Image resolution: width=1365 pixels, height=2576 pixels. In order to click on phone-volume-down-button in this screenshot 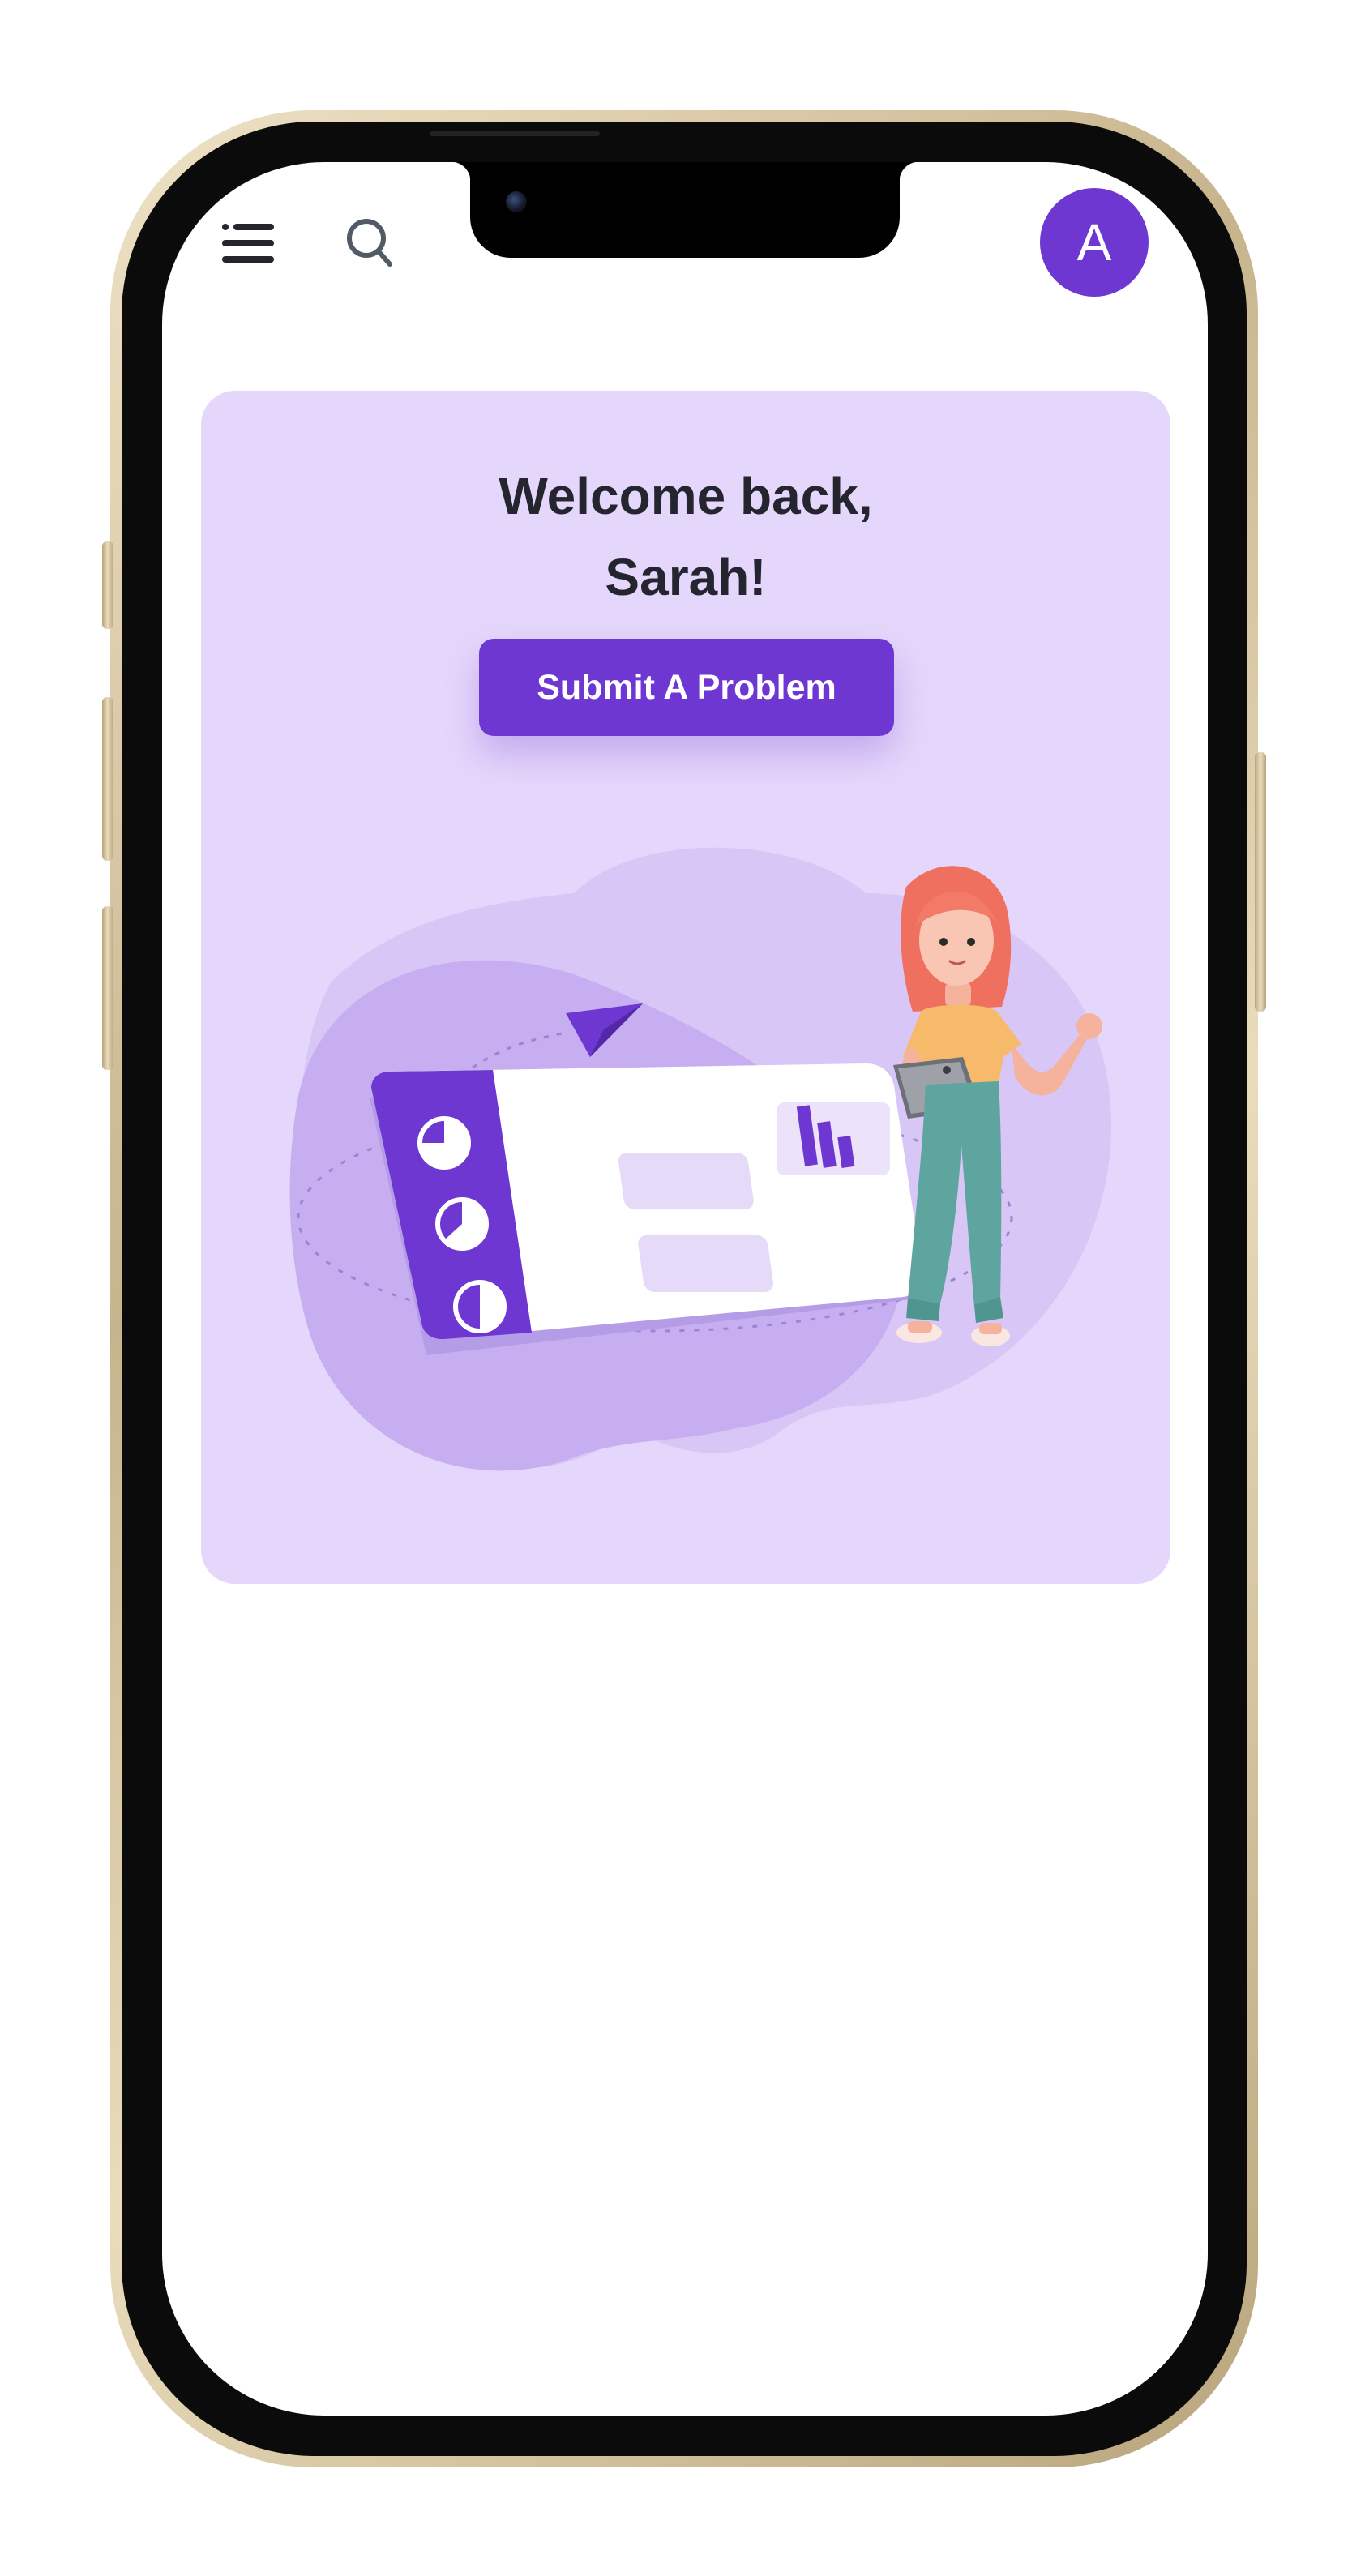, I will do `click(107, 988)`.